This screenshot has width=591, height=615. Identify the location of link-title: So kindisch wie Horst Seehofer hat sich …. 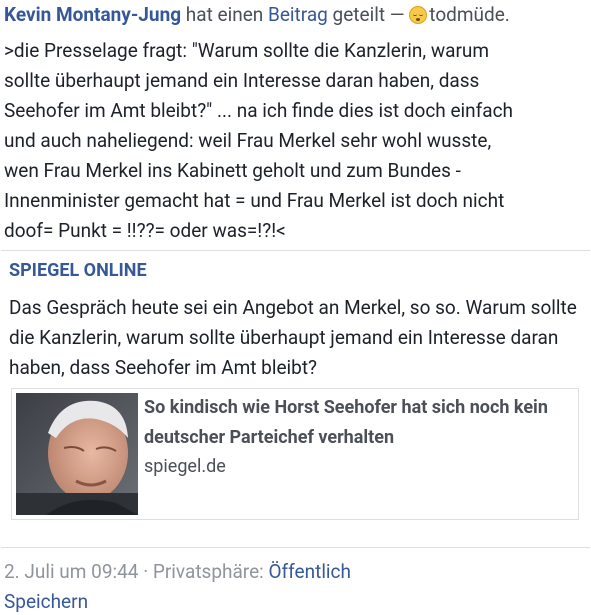
(354, 423).